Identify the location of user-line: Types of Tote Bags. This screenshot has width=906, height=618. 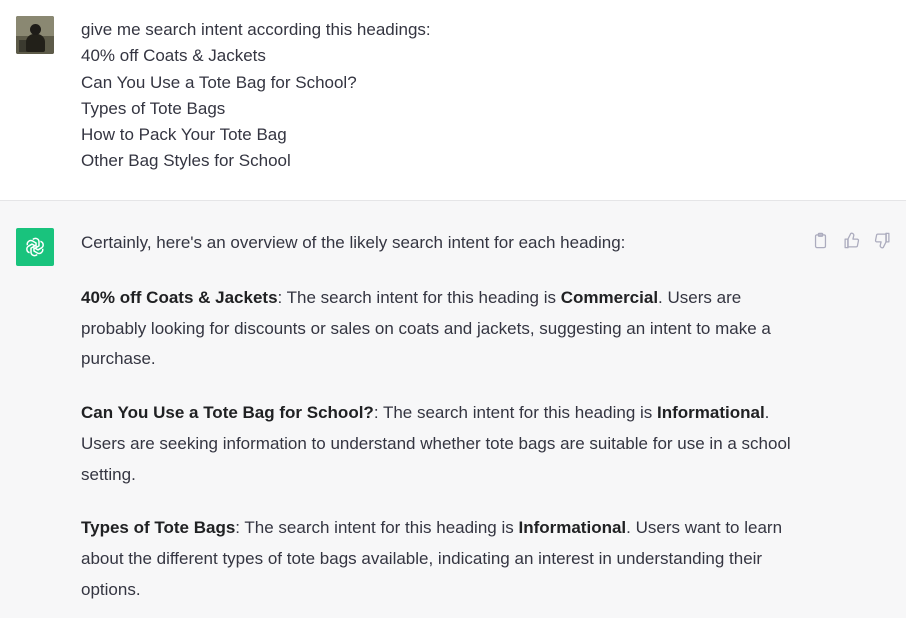
(153, 108).